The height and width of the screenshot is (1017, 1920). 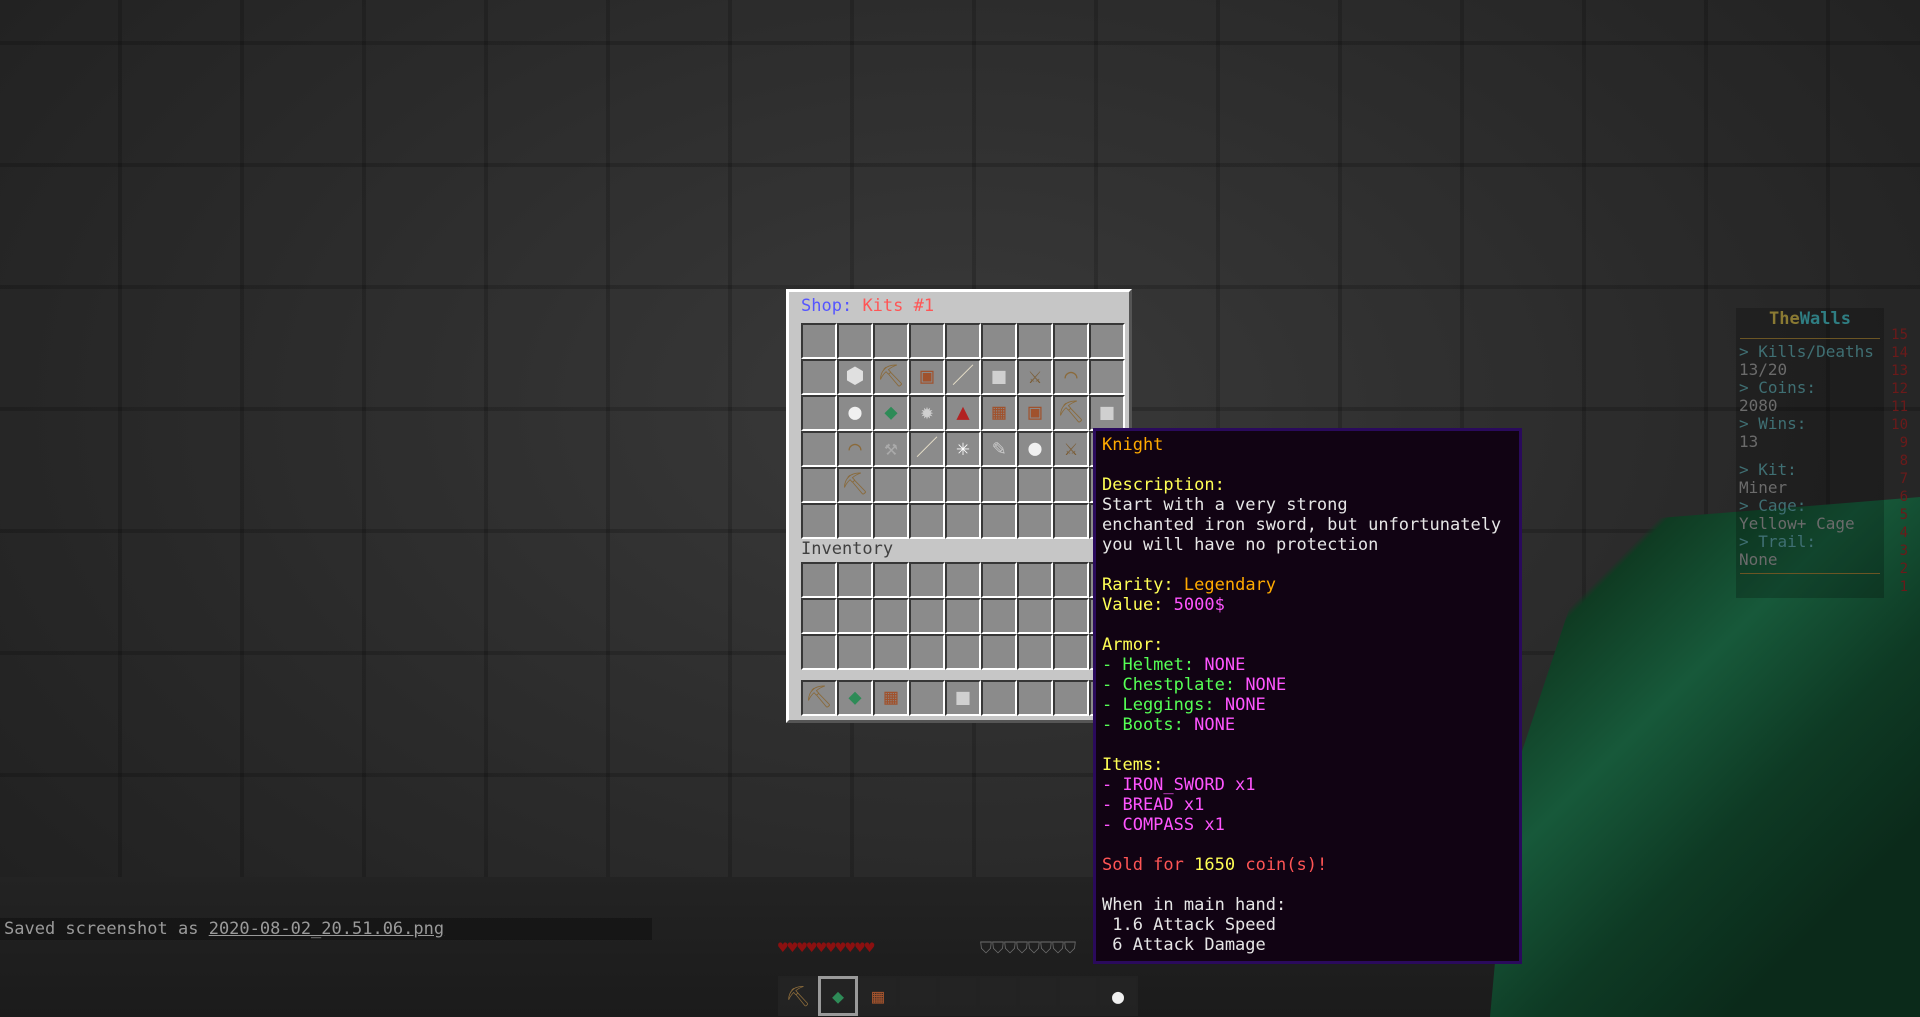 What do you see at coordinates (1758, 559) in the screenshot?
I see `trail-value: None` at bounding box center [1758, 559].